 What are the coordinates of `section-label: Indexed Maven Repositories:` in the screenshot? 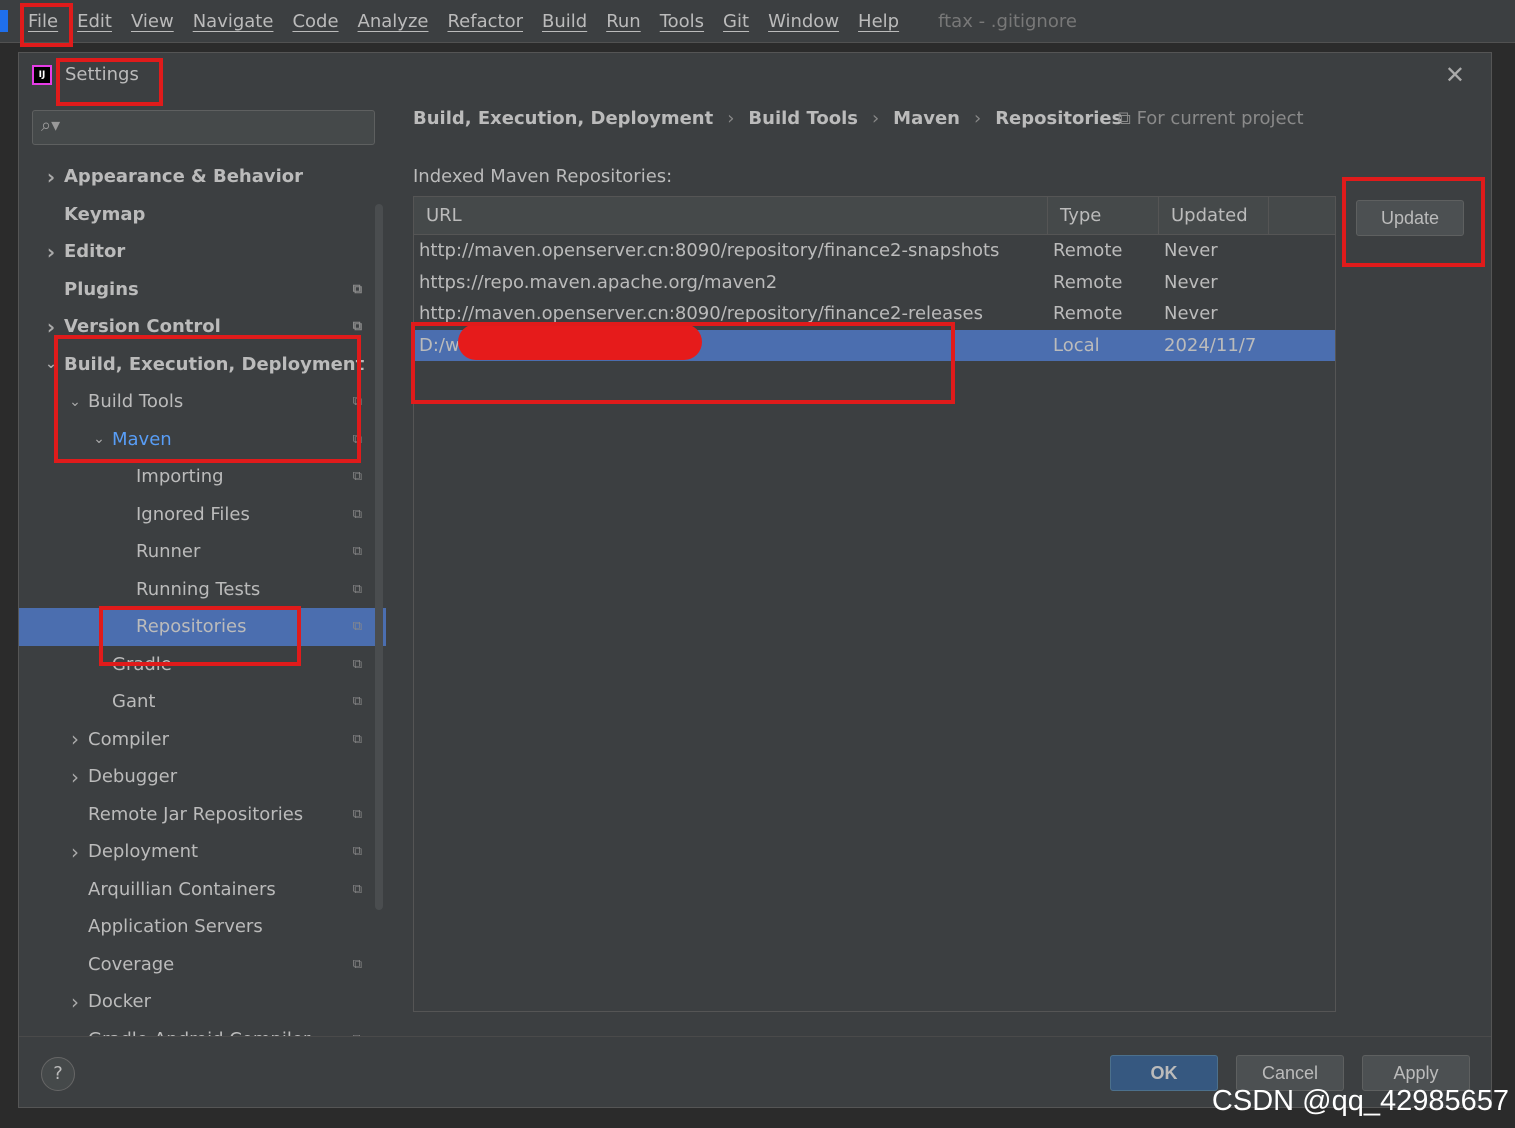 It's located at (543, 176).